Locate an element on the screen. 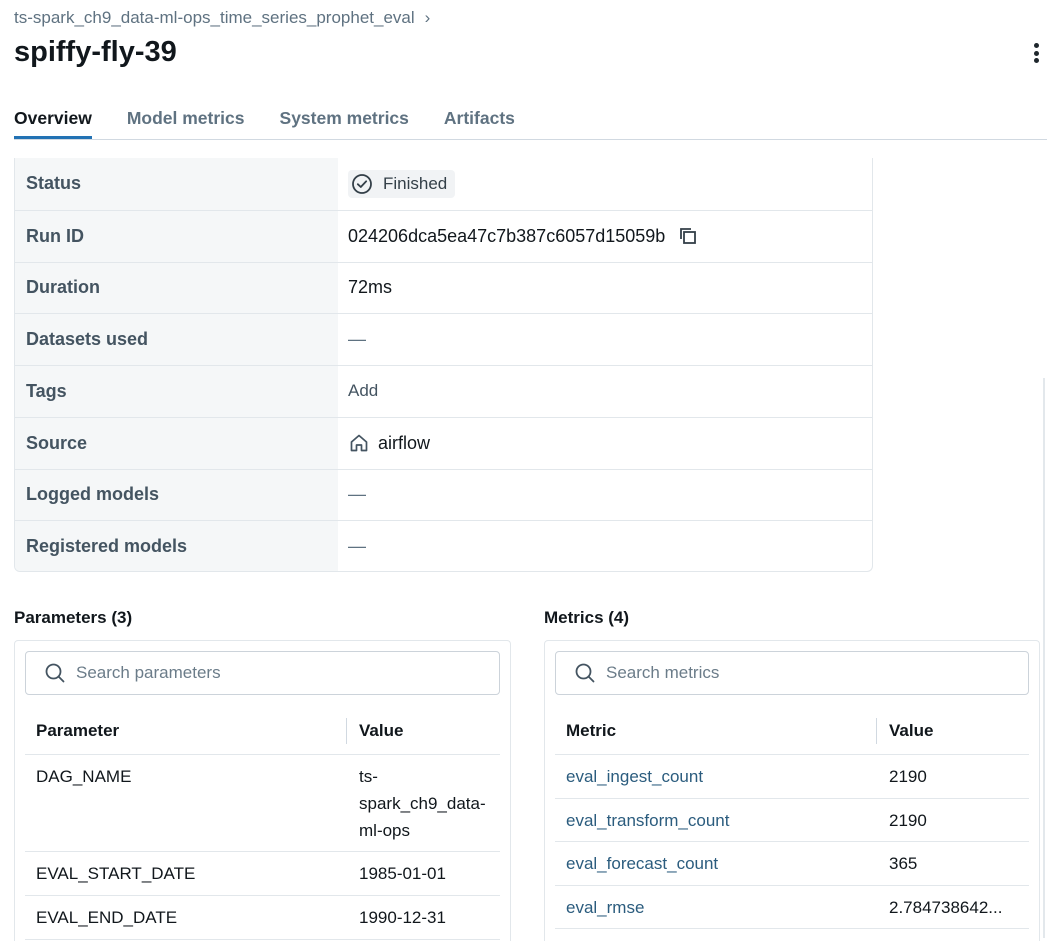  details-label: Source is located at coordinates (176, 443).